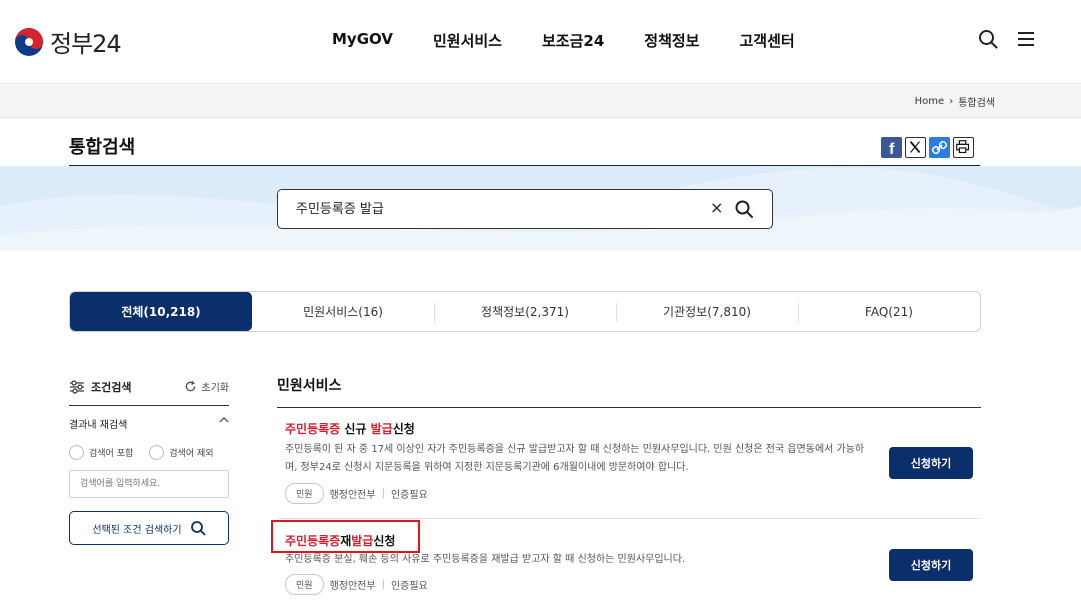 The image size is (1081, 610). I want to click on chevron-right-icon: ›, so click(951, 101).